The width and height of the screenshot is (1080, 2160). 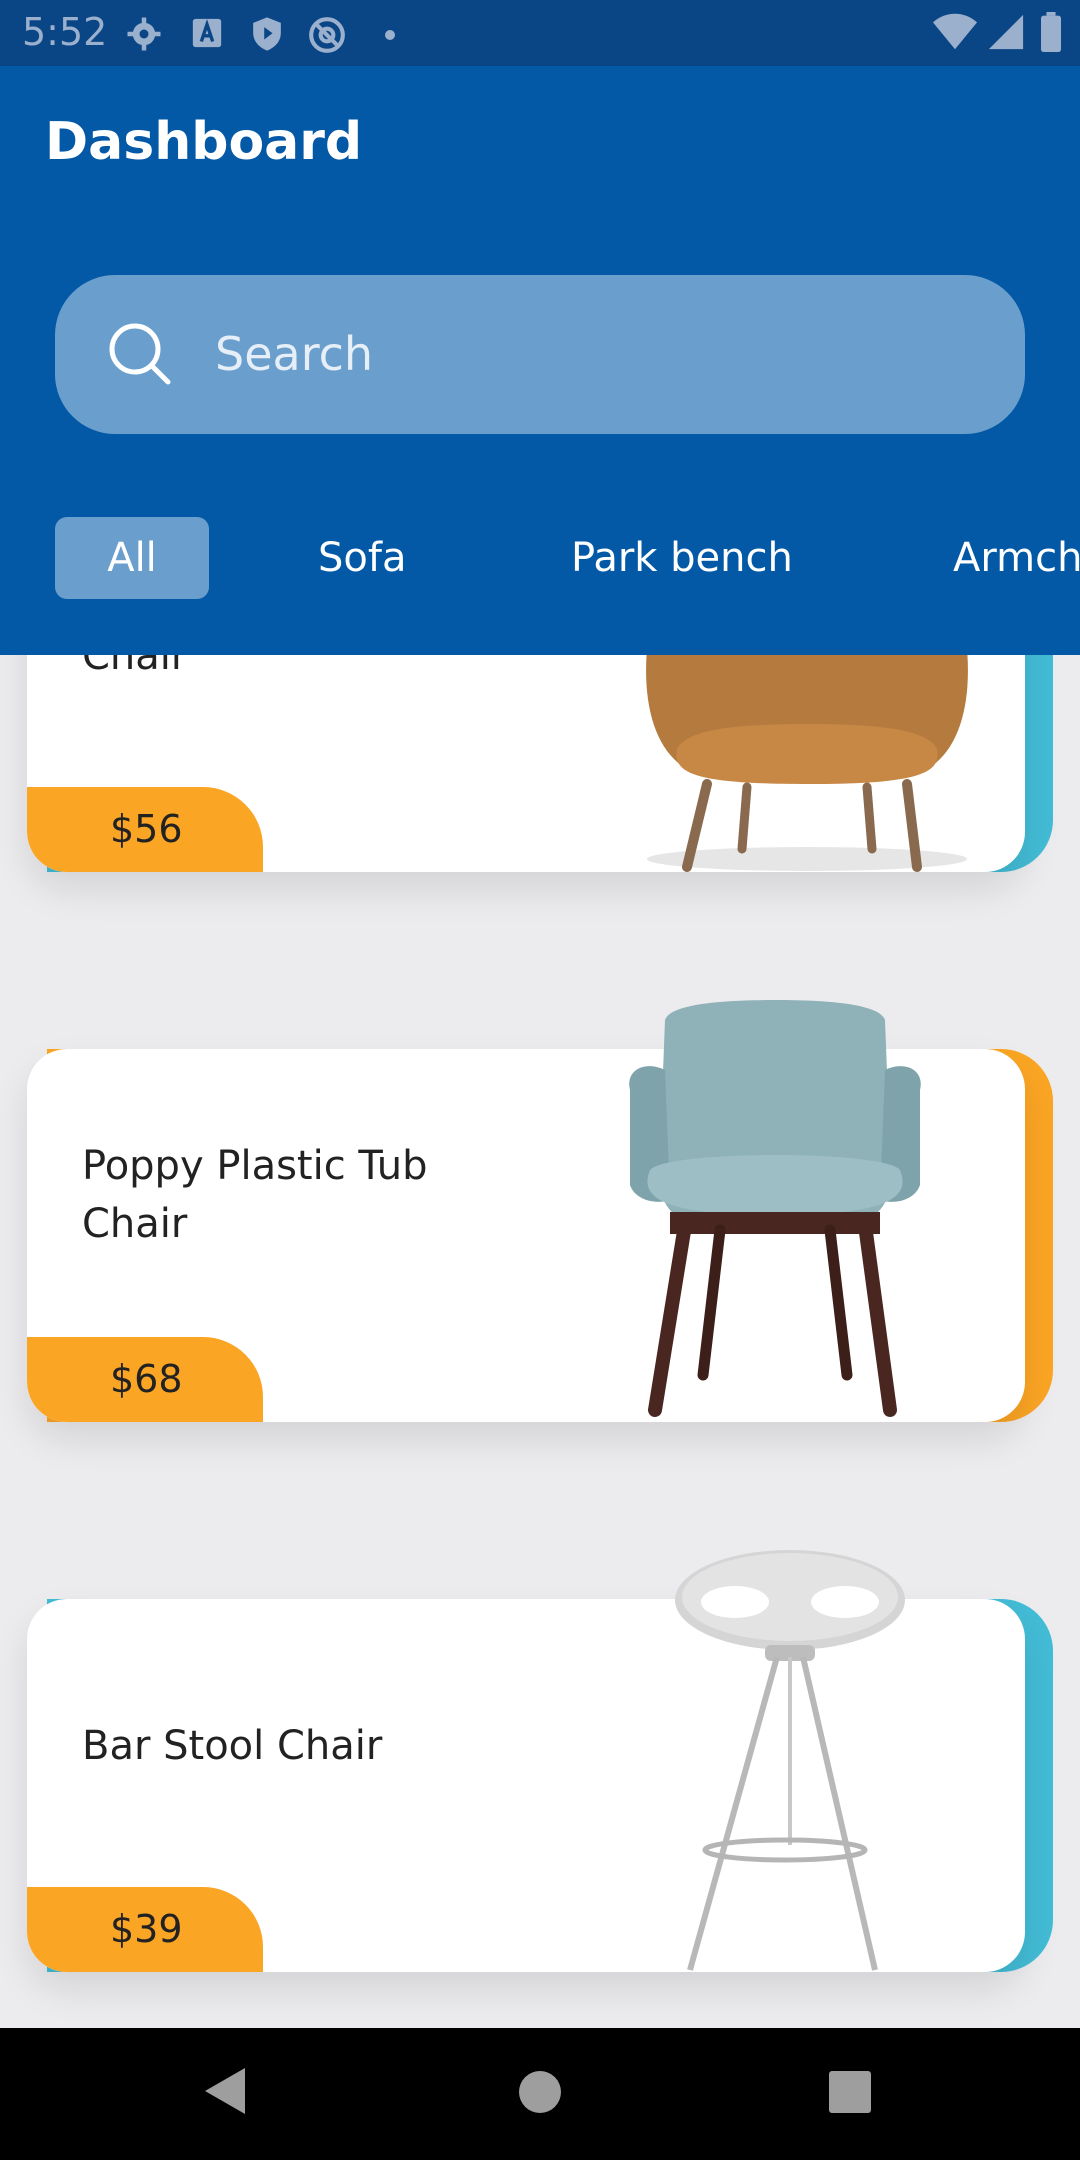 I want to click on price-tag: $39, so click(x=145, y=1929).